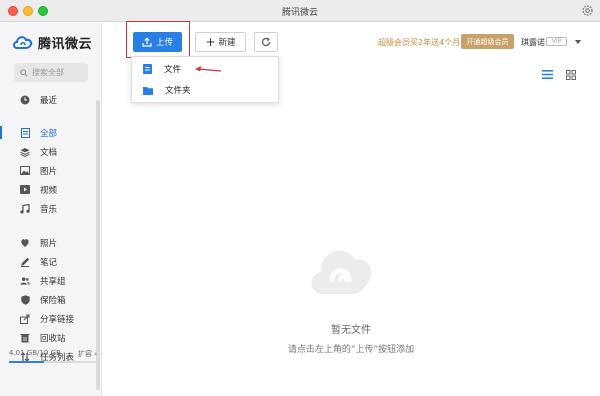 This screenshot has height=396, width=600. What do you see at coordinates (147, 42) in the screenshot?
I see `upload-icon` at bounding box center [147, 42].